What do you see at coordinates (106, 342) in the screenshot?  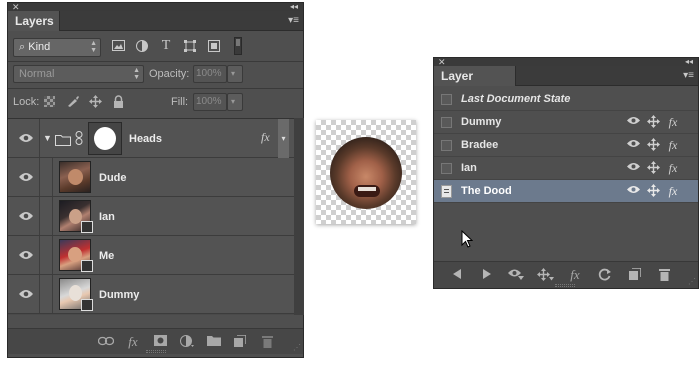 I see `link-layers-icon` at bounding box center [106, 342].